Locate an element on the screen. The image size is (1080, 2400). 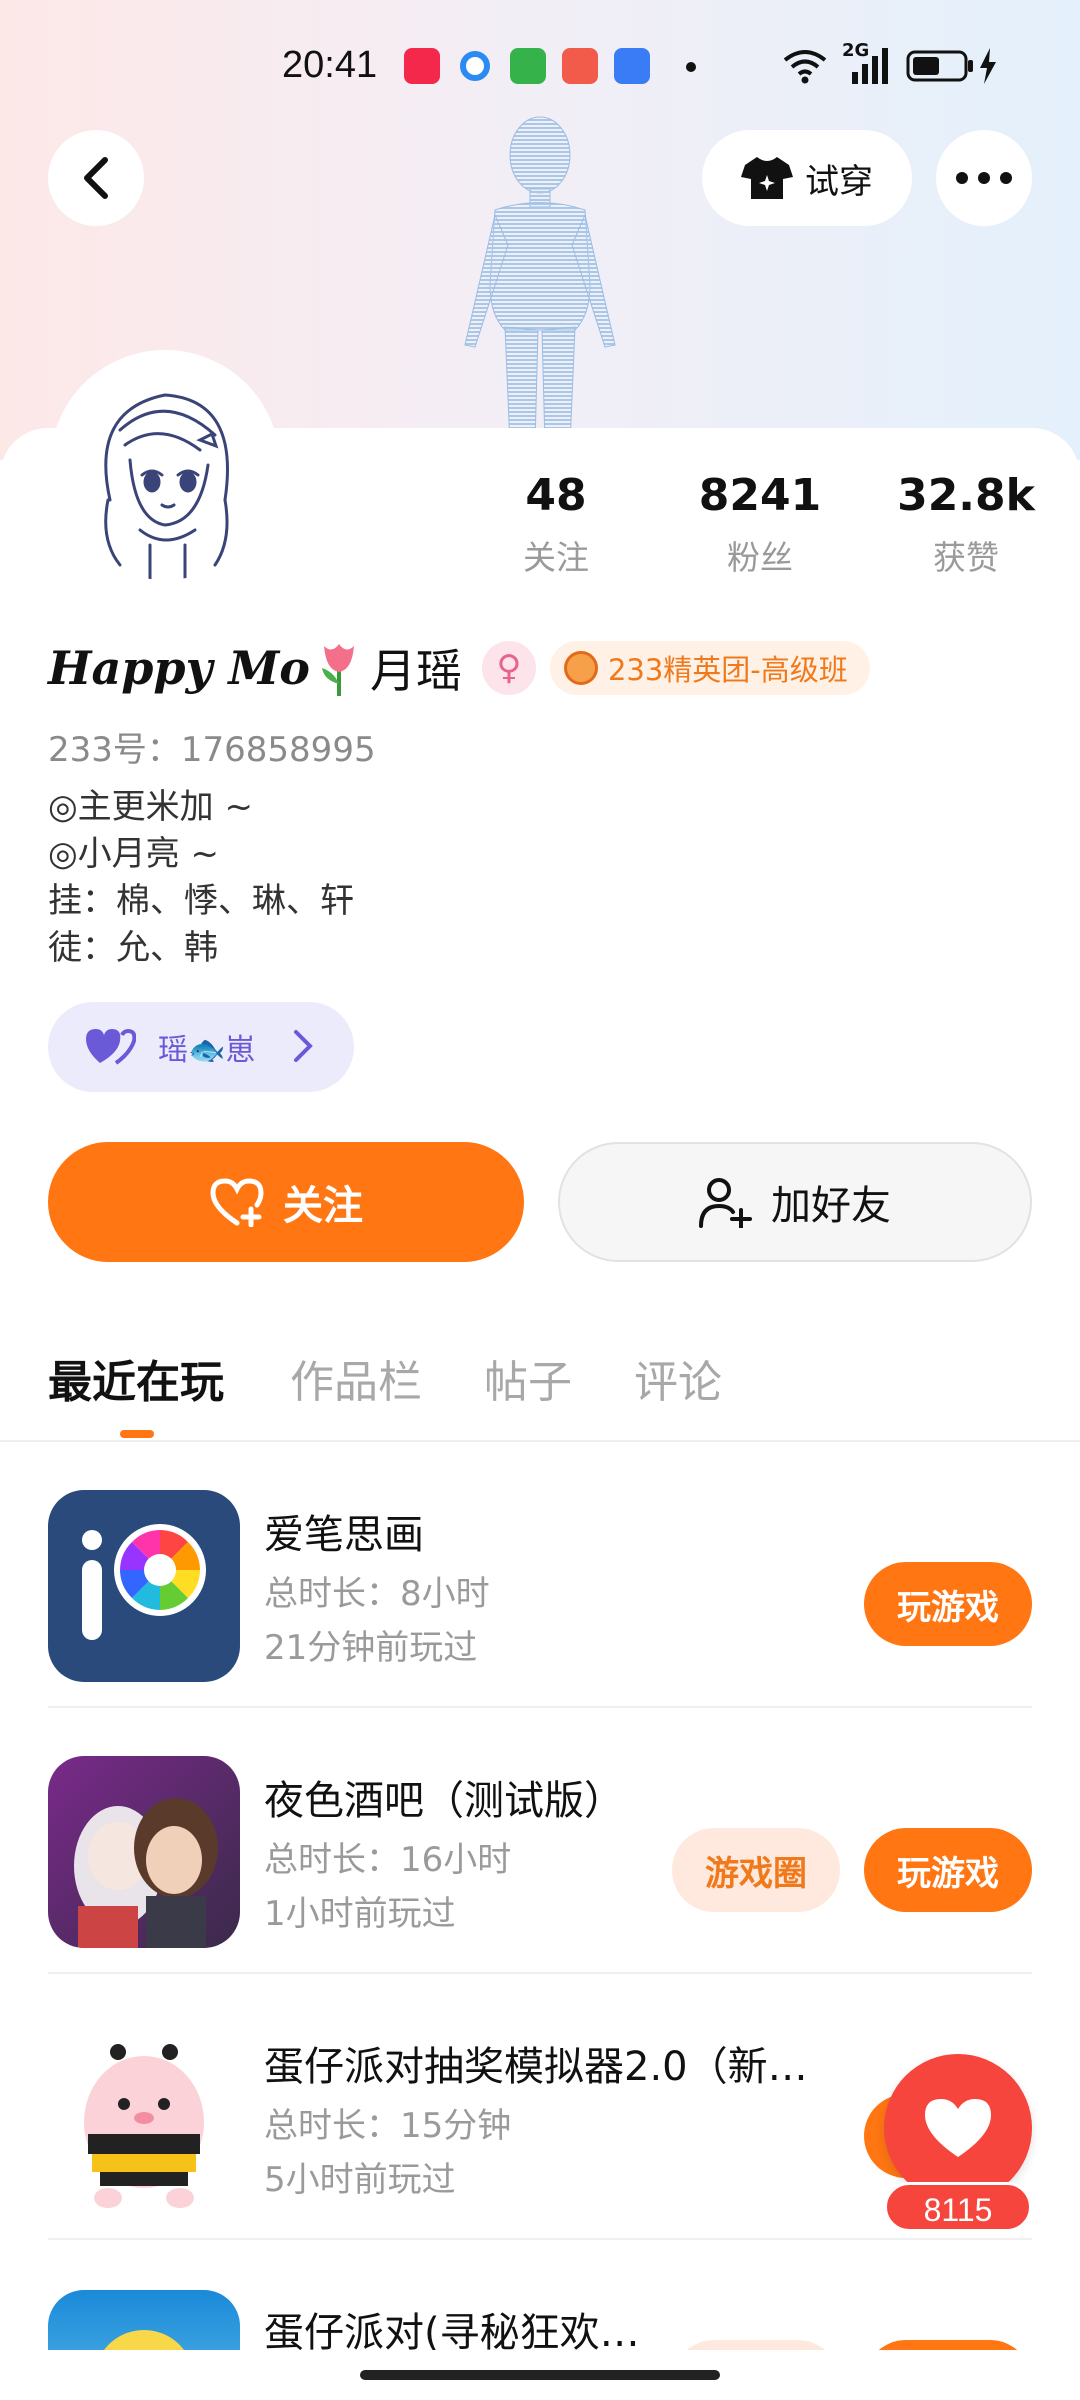
home-indicator is located at coordinates (540, 2375).